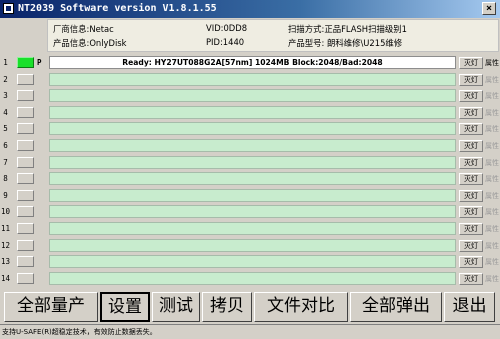 This screenshot has width=500, height=339. I want to click on port-number: 7, so click(5, 162).